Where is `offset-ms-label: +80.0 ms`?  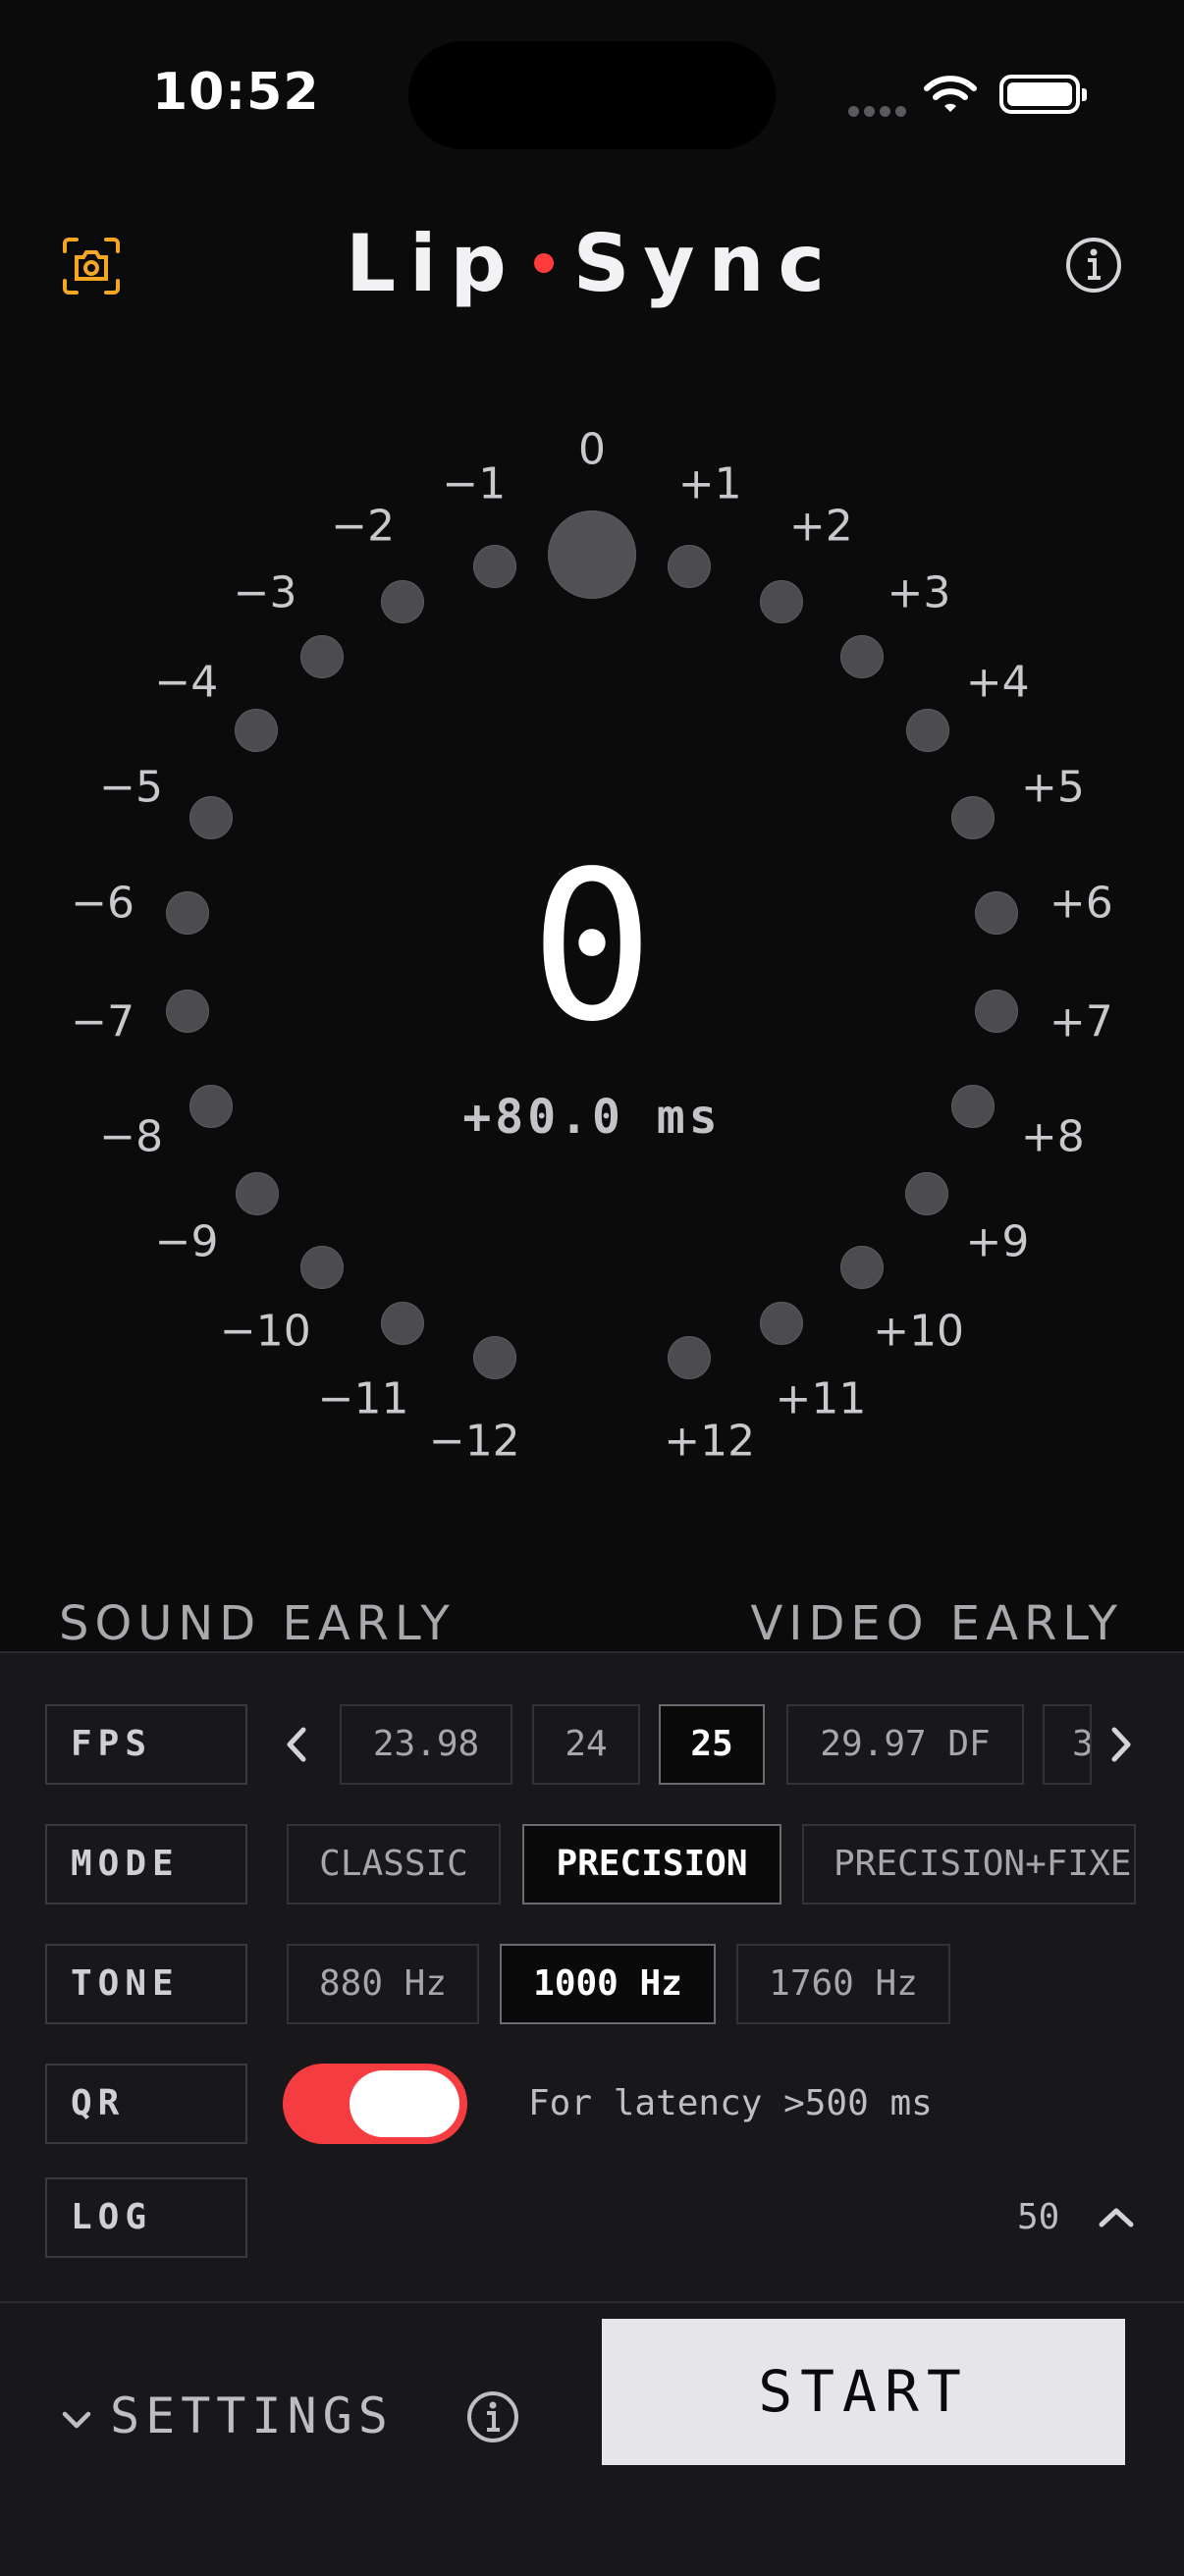 offset-ms-label: +80.0 ms is located at coordinates (592, 1117).